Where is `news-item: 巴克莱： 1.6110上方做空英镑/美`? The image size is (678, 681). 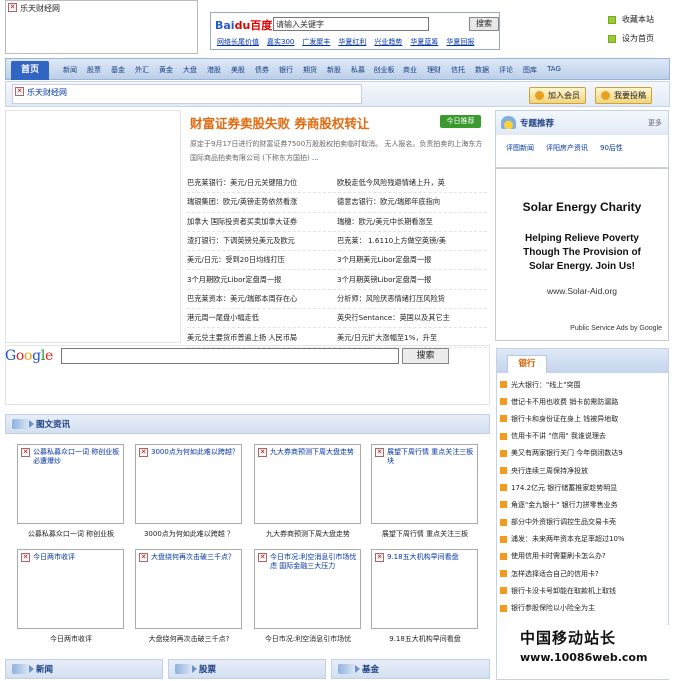
news-item: 巴克莱： 1.6110上方做空英镑/美 is located at coordinates (412, 241).